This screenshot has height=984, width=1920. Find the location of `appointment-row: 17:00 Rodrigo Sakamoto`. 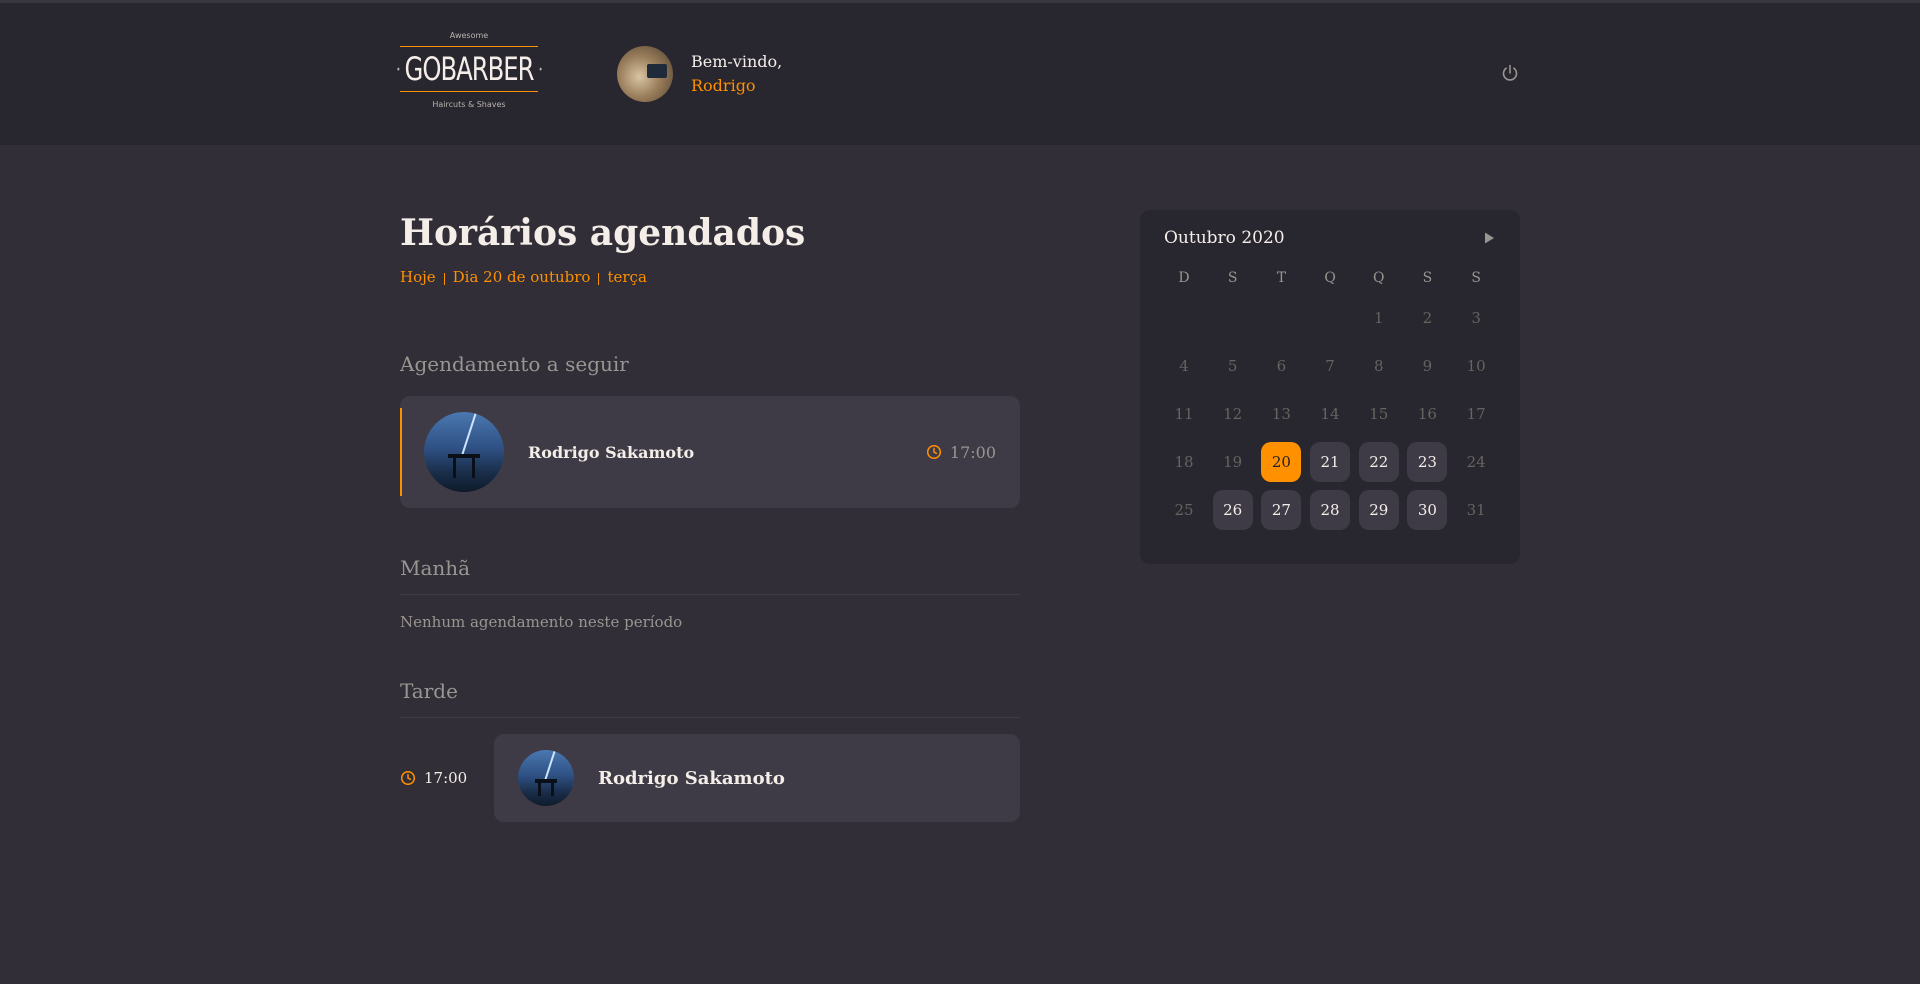

appointment-row: 17:00 Rodrigo Sakamoto is located at coordinates (710, 778).